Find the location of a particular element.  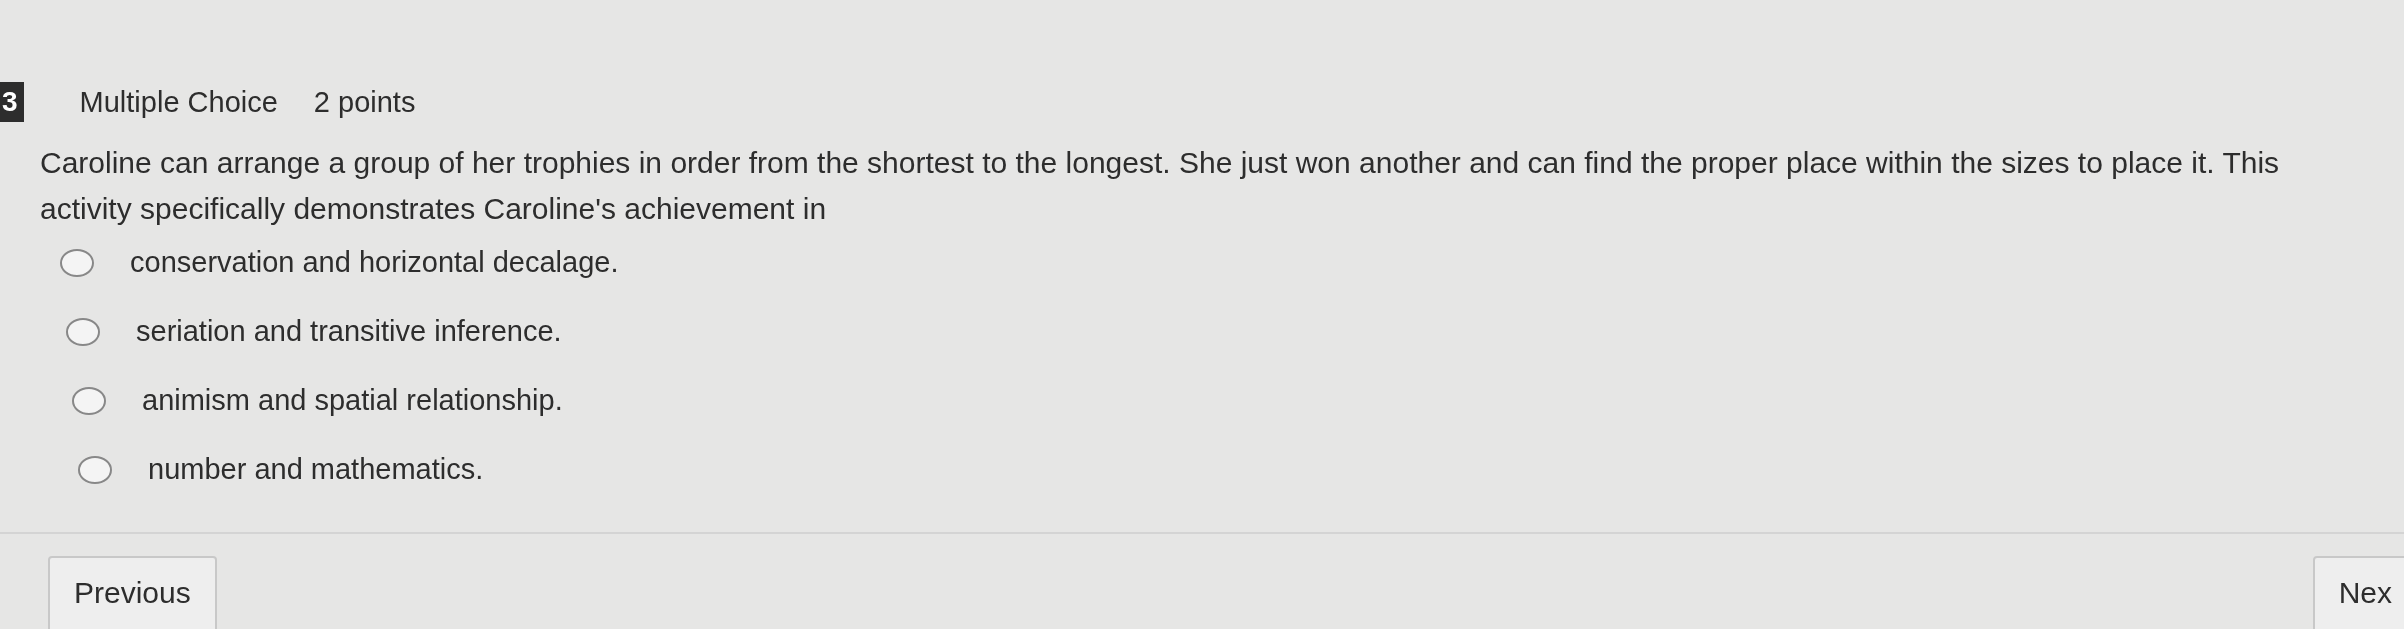

question-type: Multiple Choice is located at coordinates (178, 102).